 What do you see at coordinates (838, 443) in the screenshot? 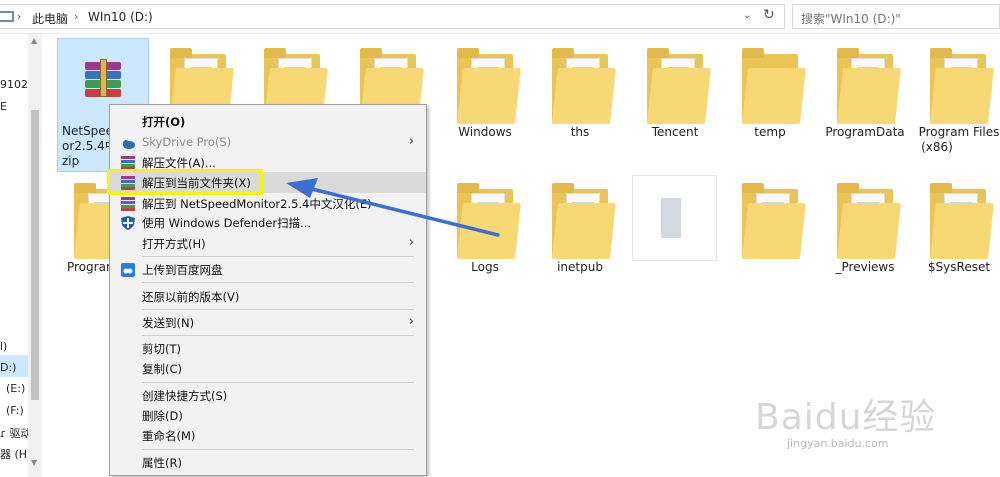
I see `watermark-url: jingyan.baidu.com` at bounding box center [838, 443].